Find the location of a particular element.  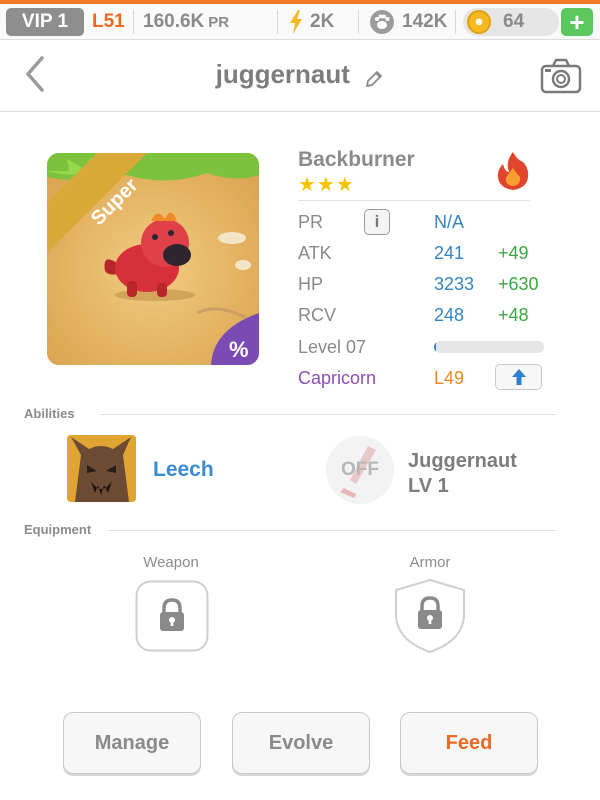

add-currency-button: + is located at coordinates (577, 22).